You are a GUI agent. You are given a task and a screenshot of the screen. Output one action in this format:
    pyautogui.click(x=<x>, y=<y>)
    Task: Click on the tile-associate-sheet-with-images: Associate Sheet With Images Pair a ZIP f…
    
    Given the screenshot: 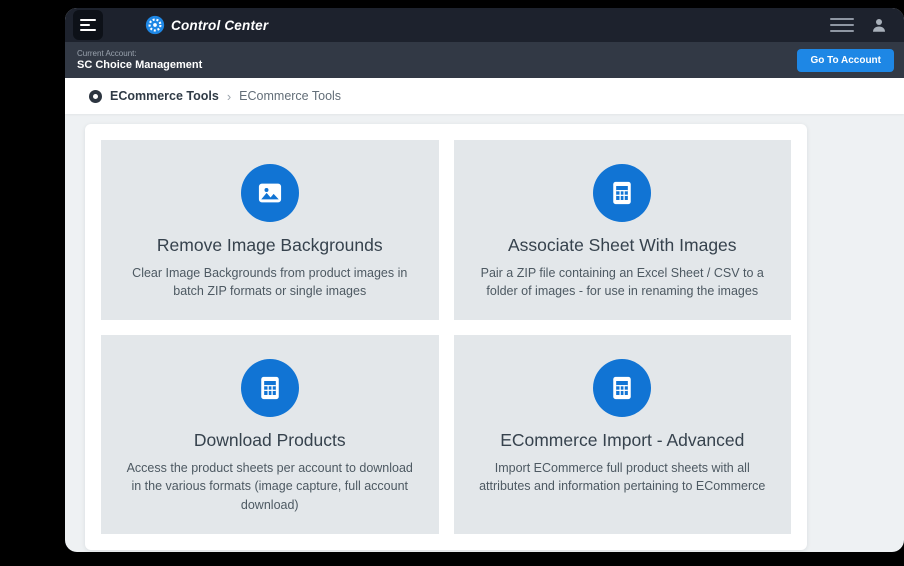 What is the action you would take?
    pyautogui.click(x=622, y=230)
    